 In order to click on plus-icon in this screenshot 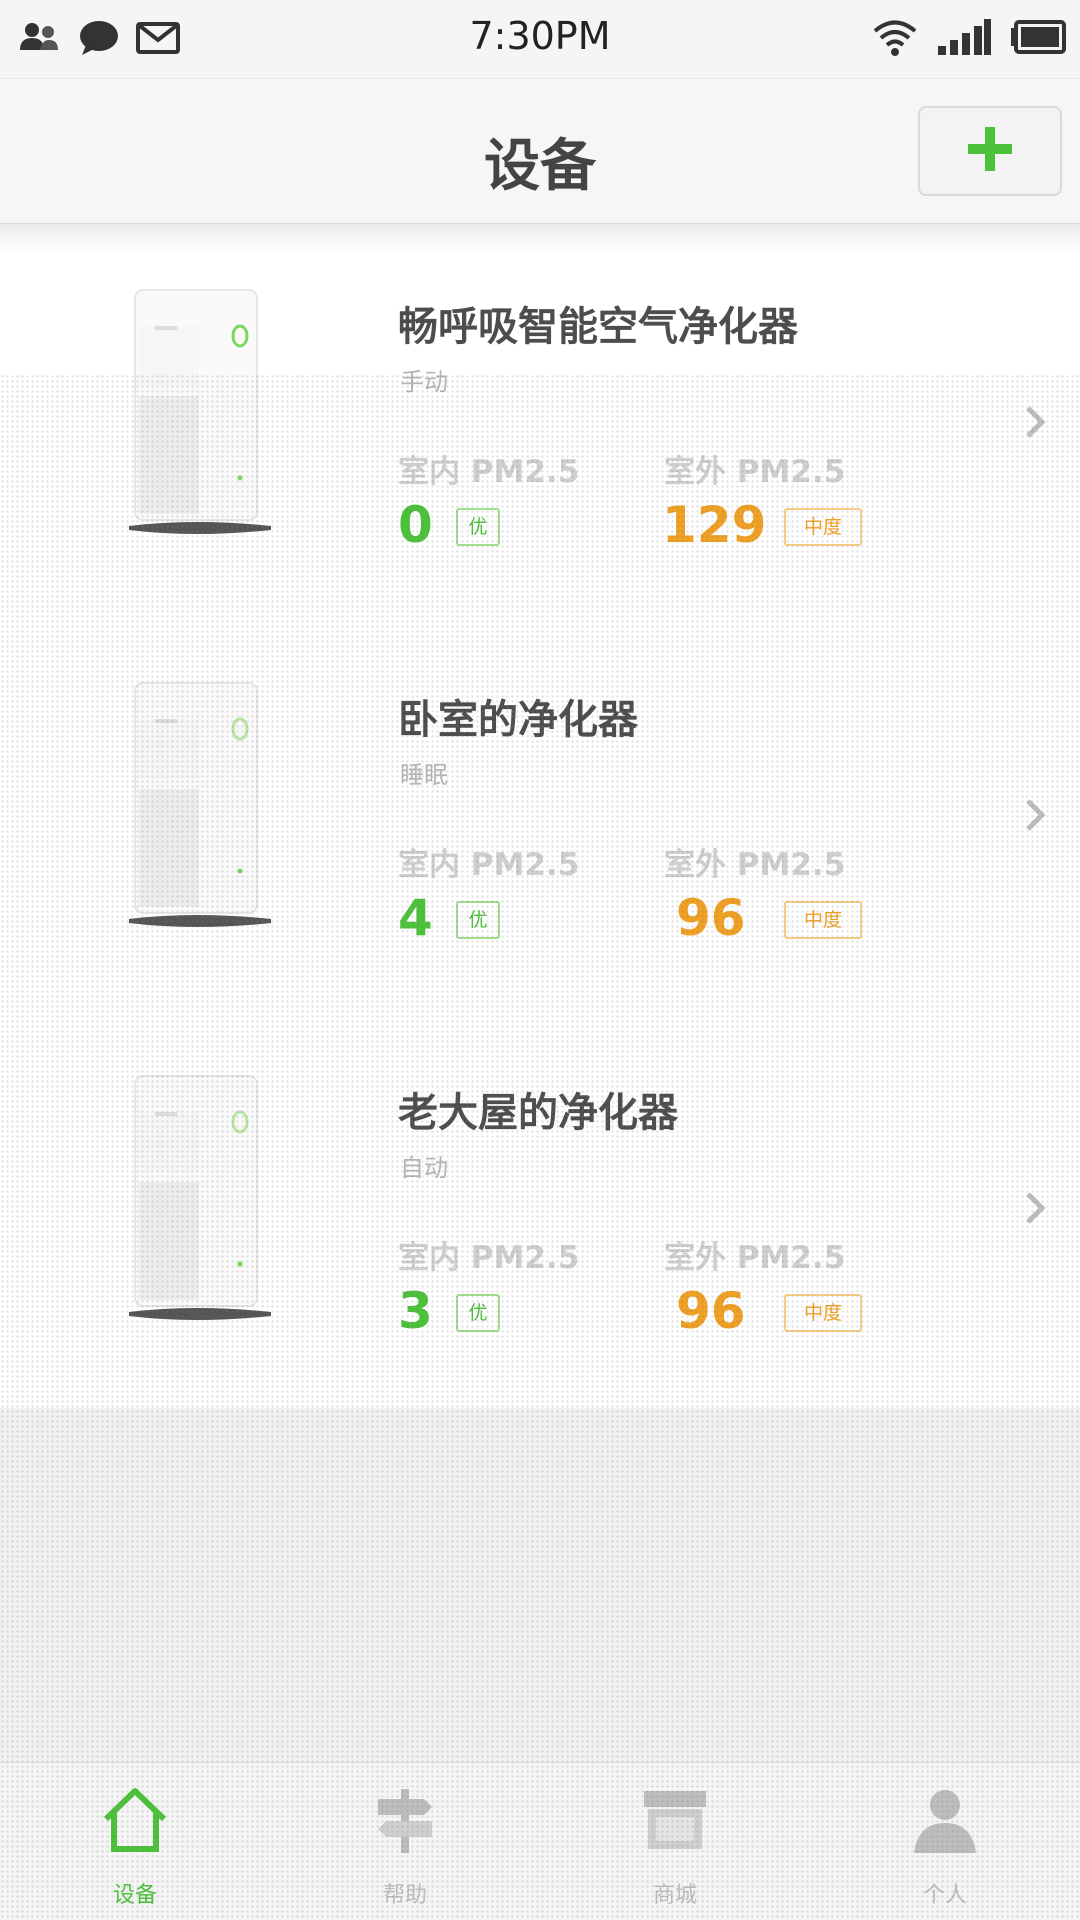, I will do `click(990, 151)`.